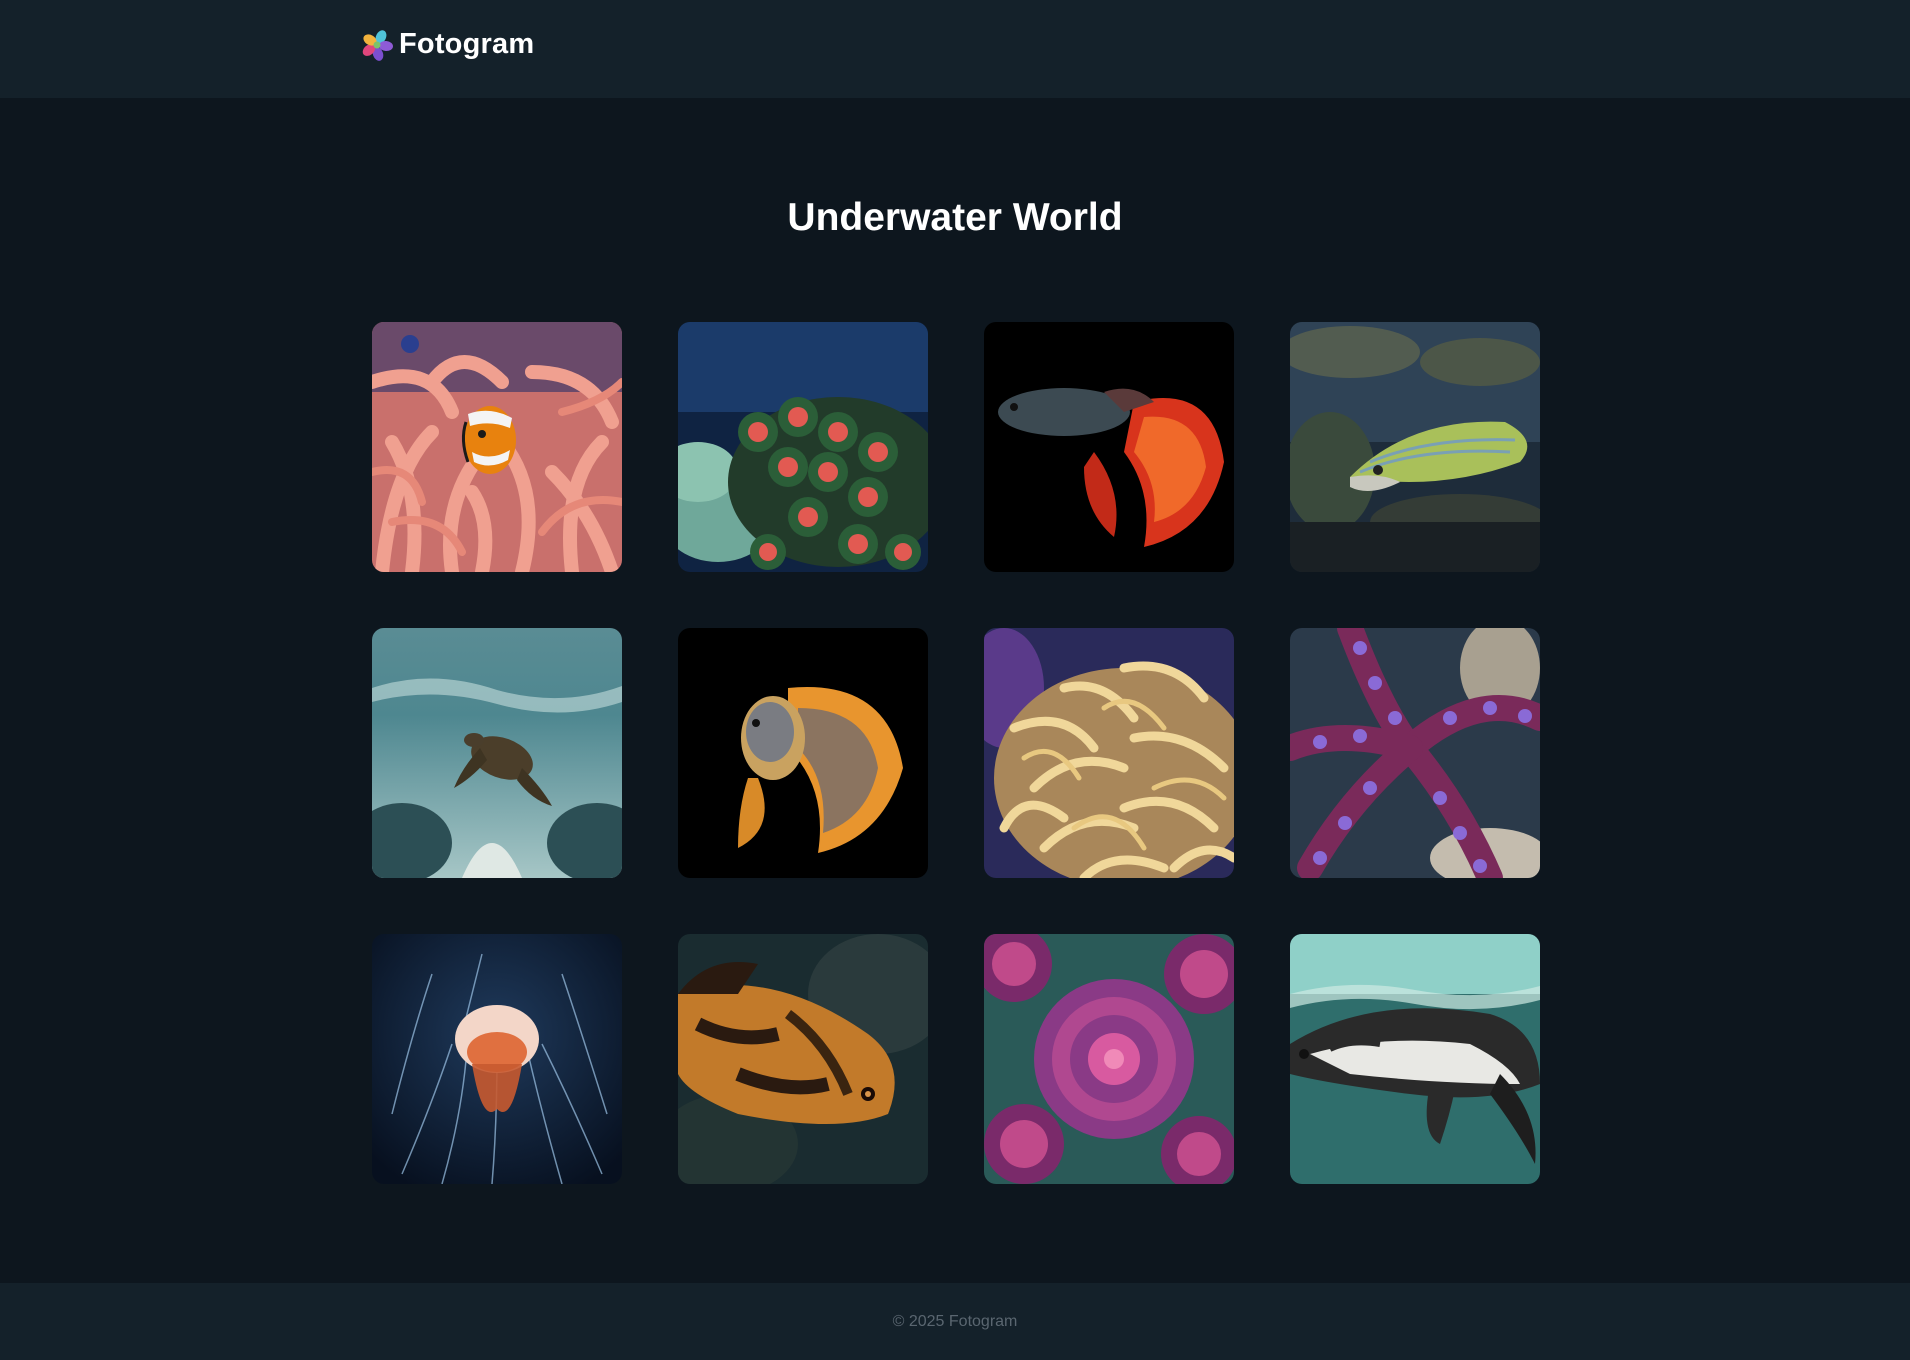 The image size is (1910, 1360). I want to click on photo-zoanthid-coral, so click(803, 447).